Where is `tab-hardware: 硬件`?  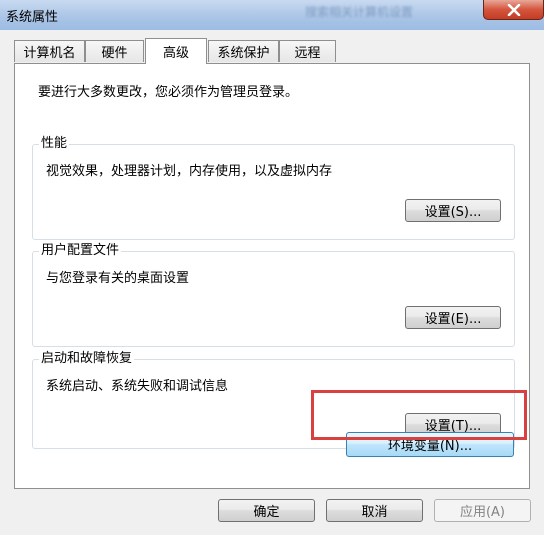
tab-hardware: 硬件 is located at coordinates (114, 51).